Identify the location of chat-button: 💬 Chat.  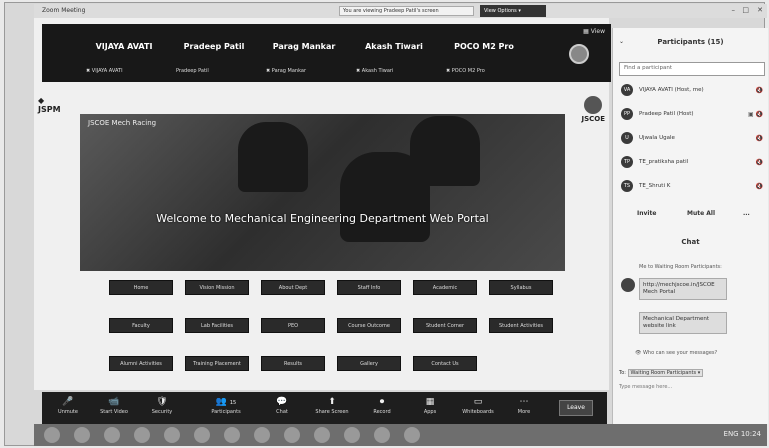
(282, 405).